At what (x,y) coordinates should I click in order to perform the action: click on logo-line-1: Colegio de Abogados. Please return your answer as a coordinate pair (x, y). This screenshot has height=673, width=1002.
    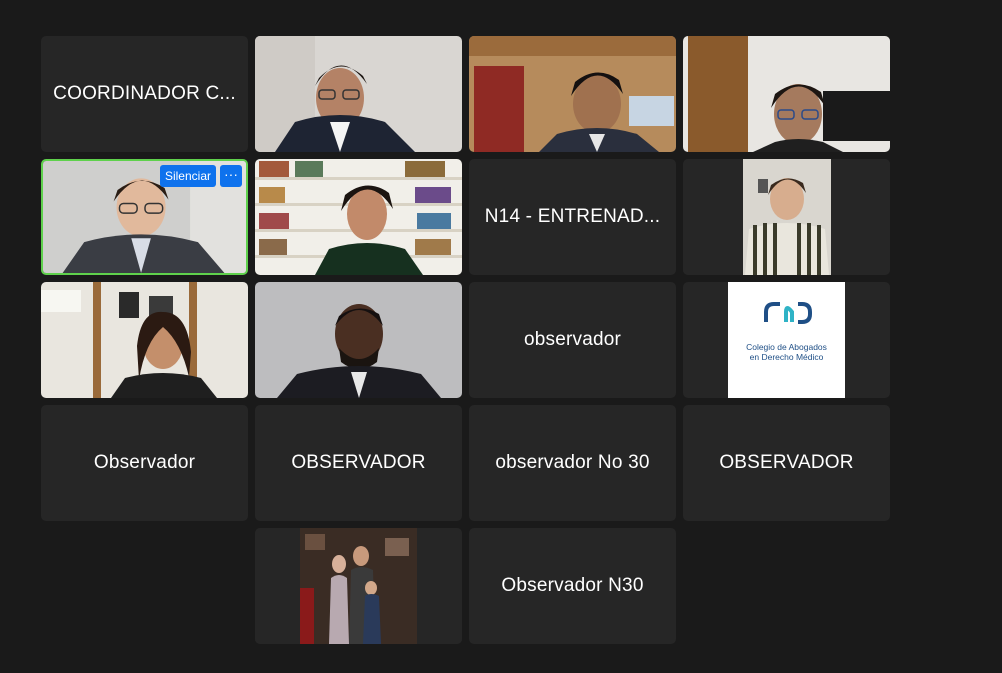
    Looking at the image, I should click on (786, 347).